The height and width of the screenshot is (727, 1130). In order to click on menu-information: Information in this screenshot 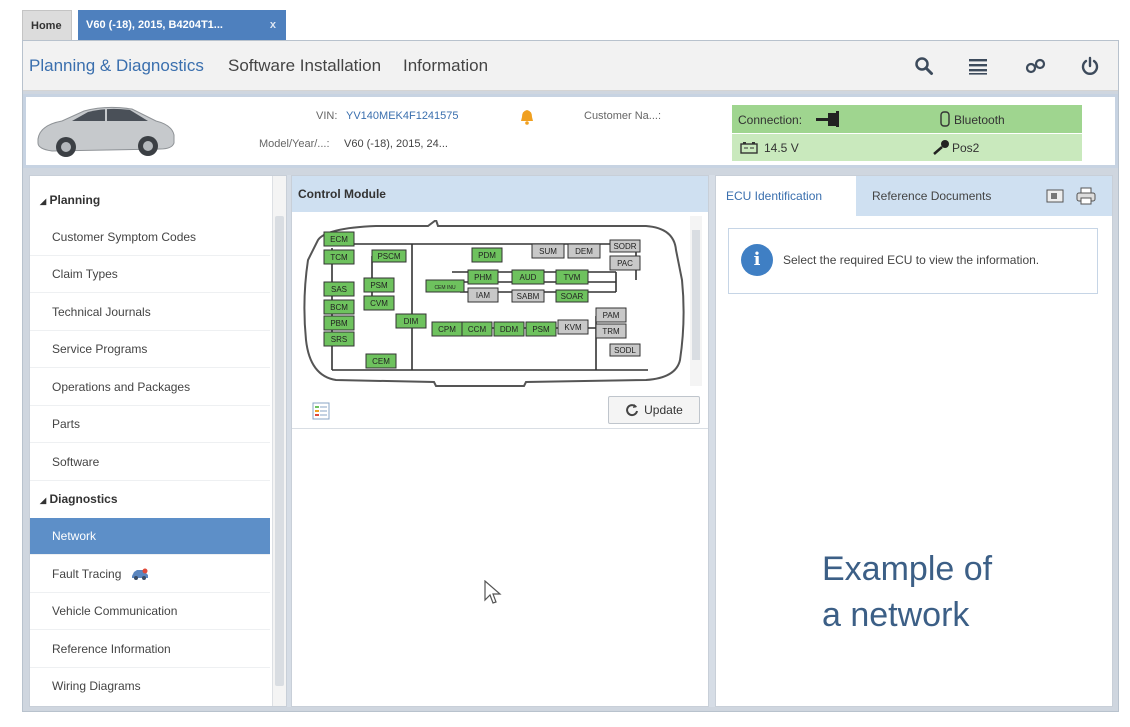, I will do `click(445, 66)`.